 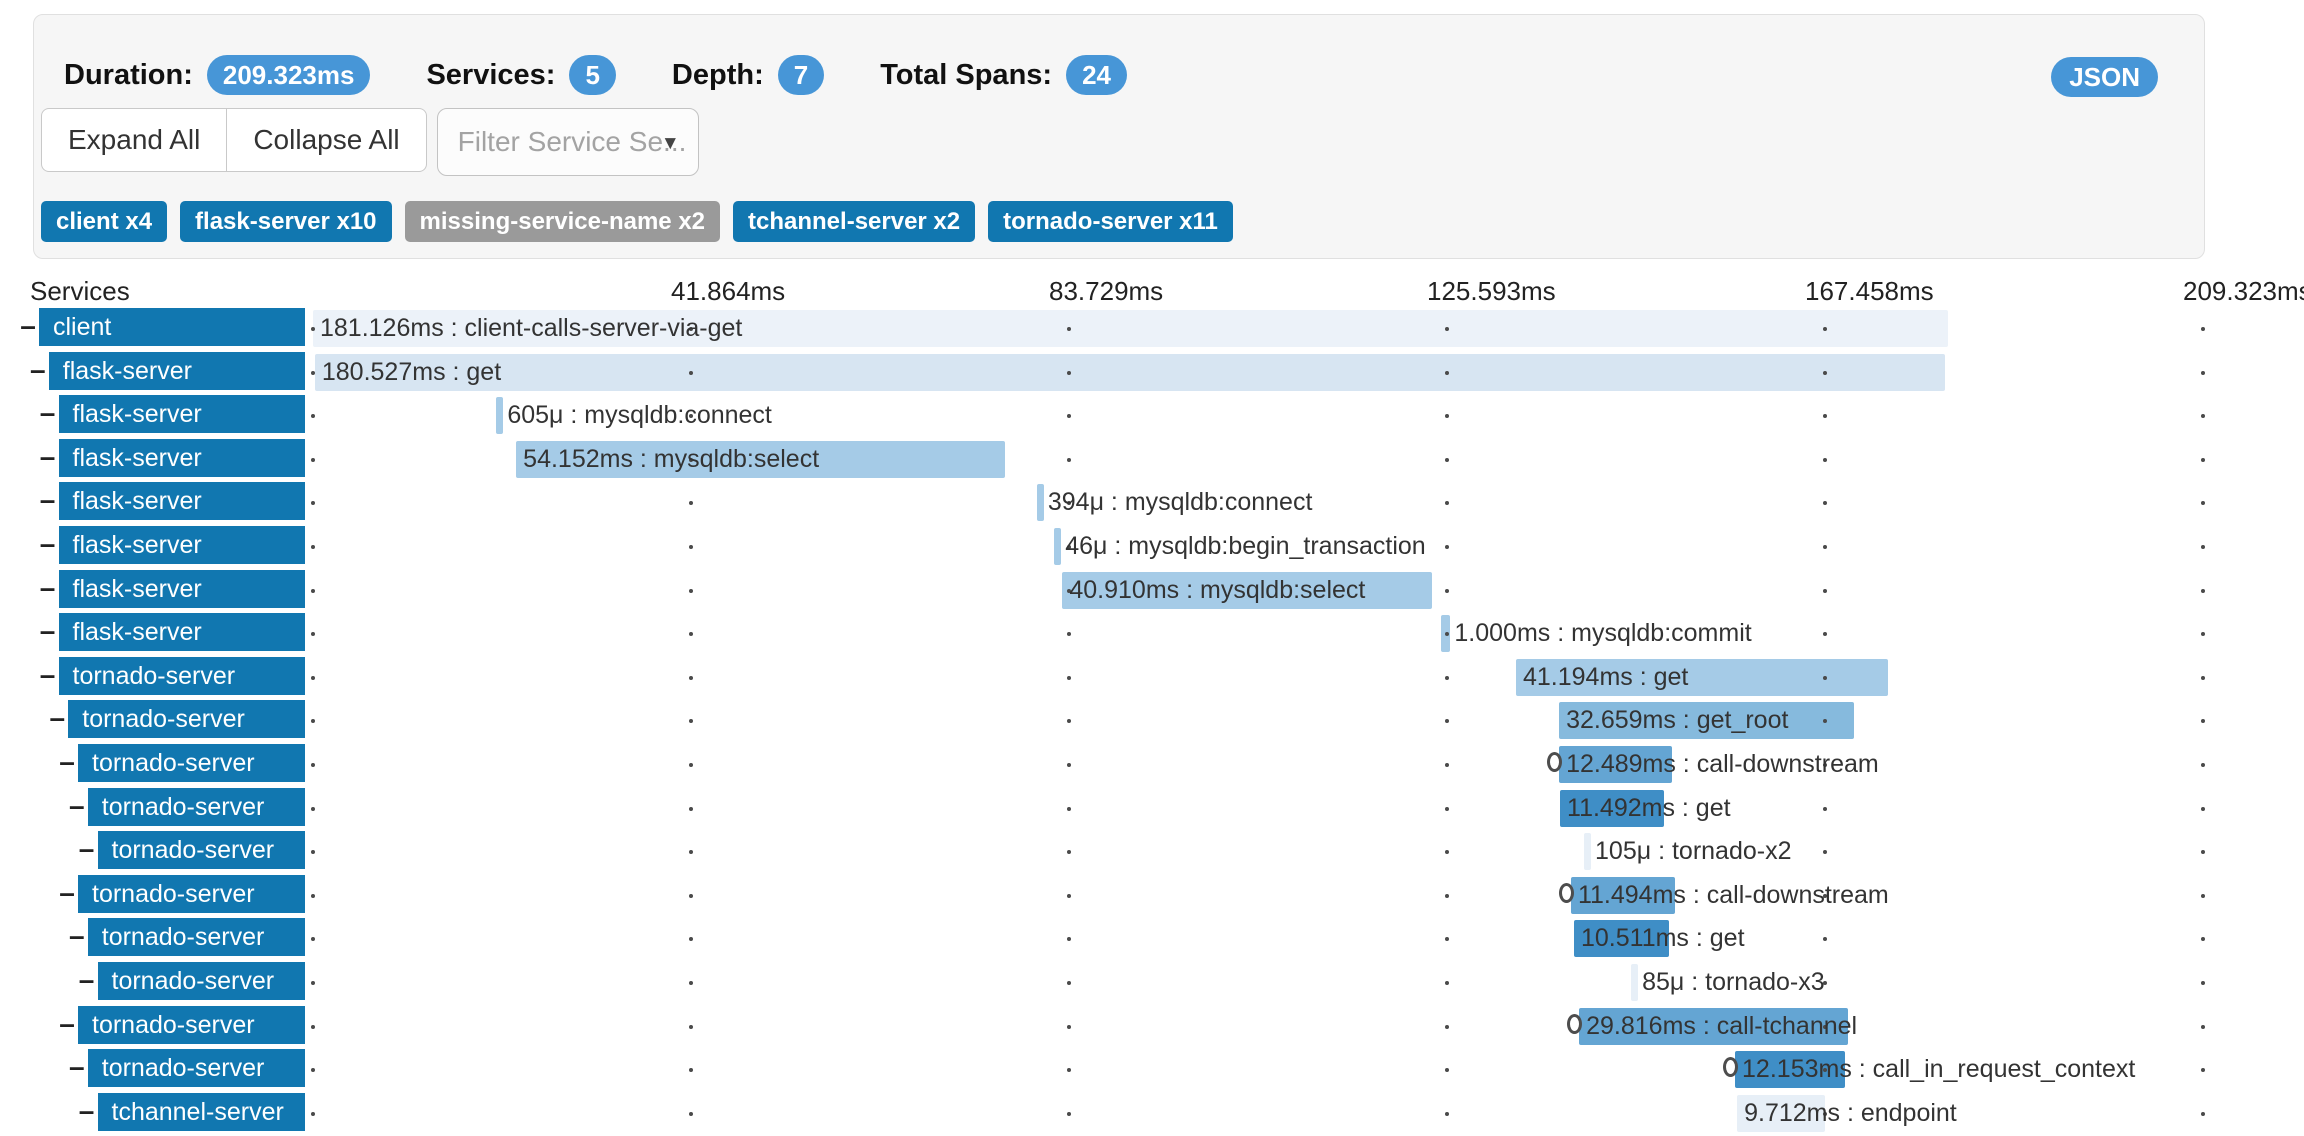 What do you see at coordinates (1869, 291) in the screenshot?
I see `time-marker-label: 167.458ms` at bounding box center [1869, 291].